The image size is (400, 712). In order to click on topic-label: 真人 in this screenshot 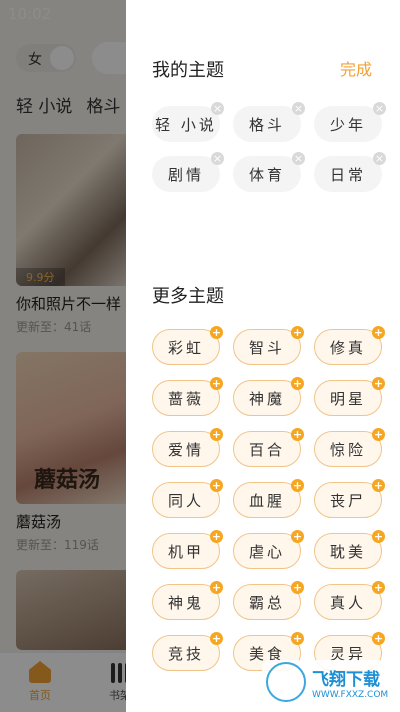, I will do `click(347, 602)`.